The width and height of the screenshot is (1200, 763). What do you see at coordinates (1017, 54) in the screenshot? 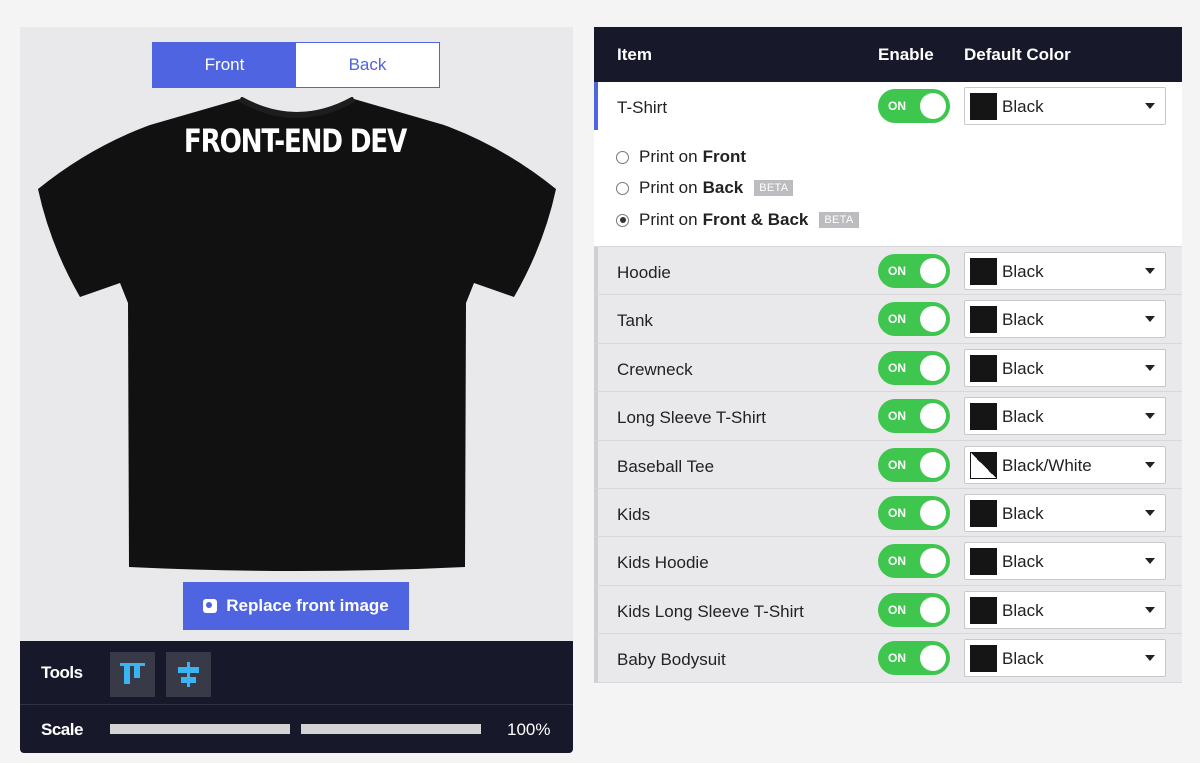
I see `header-default-color: Default Color` at bounding box center [1017, 54].